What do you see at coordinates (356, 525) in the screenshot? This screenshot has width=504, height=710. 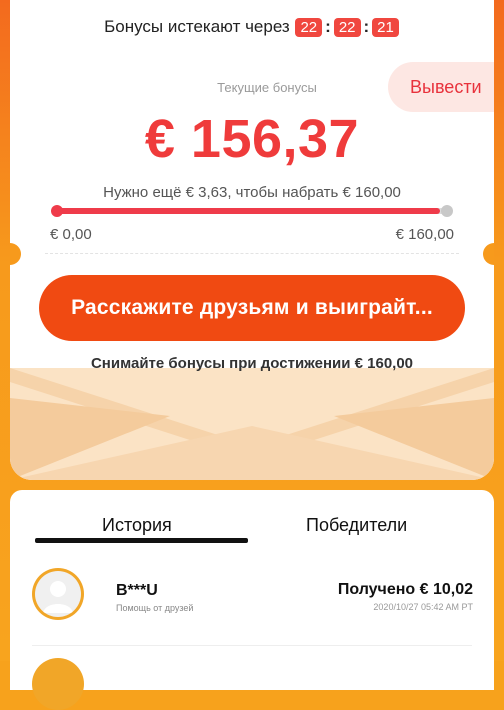 I see `tab-winners: Победители` at bounding box center [356, 525].